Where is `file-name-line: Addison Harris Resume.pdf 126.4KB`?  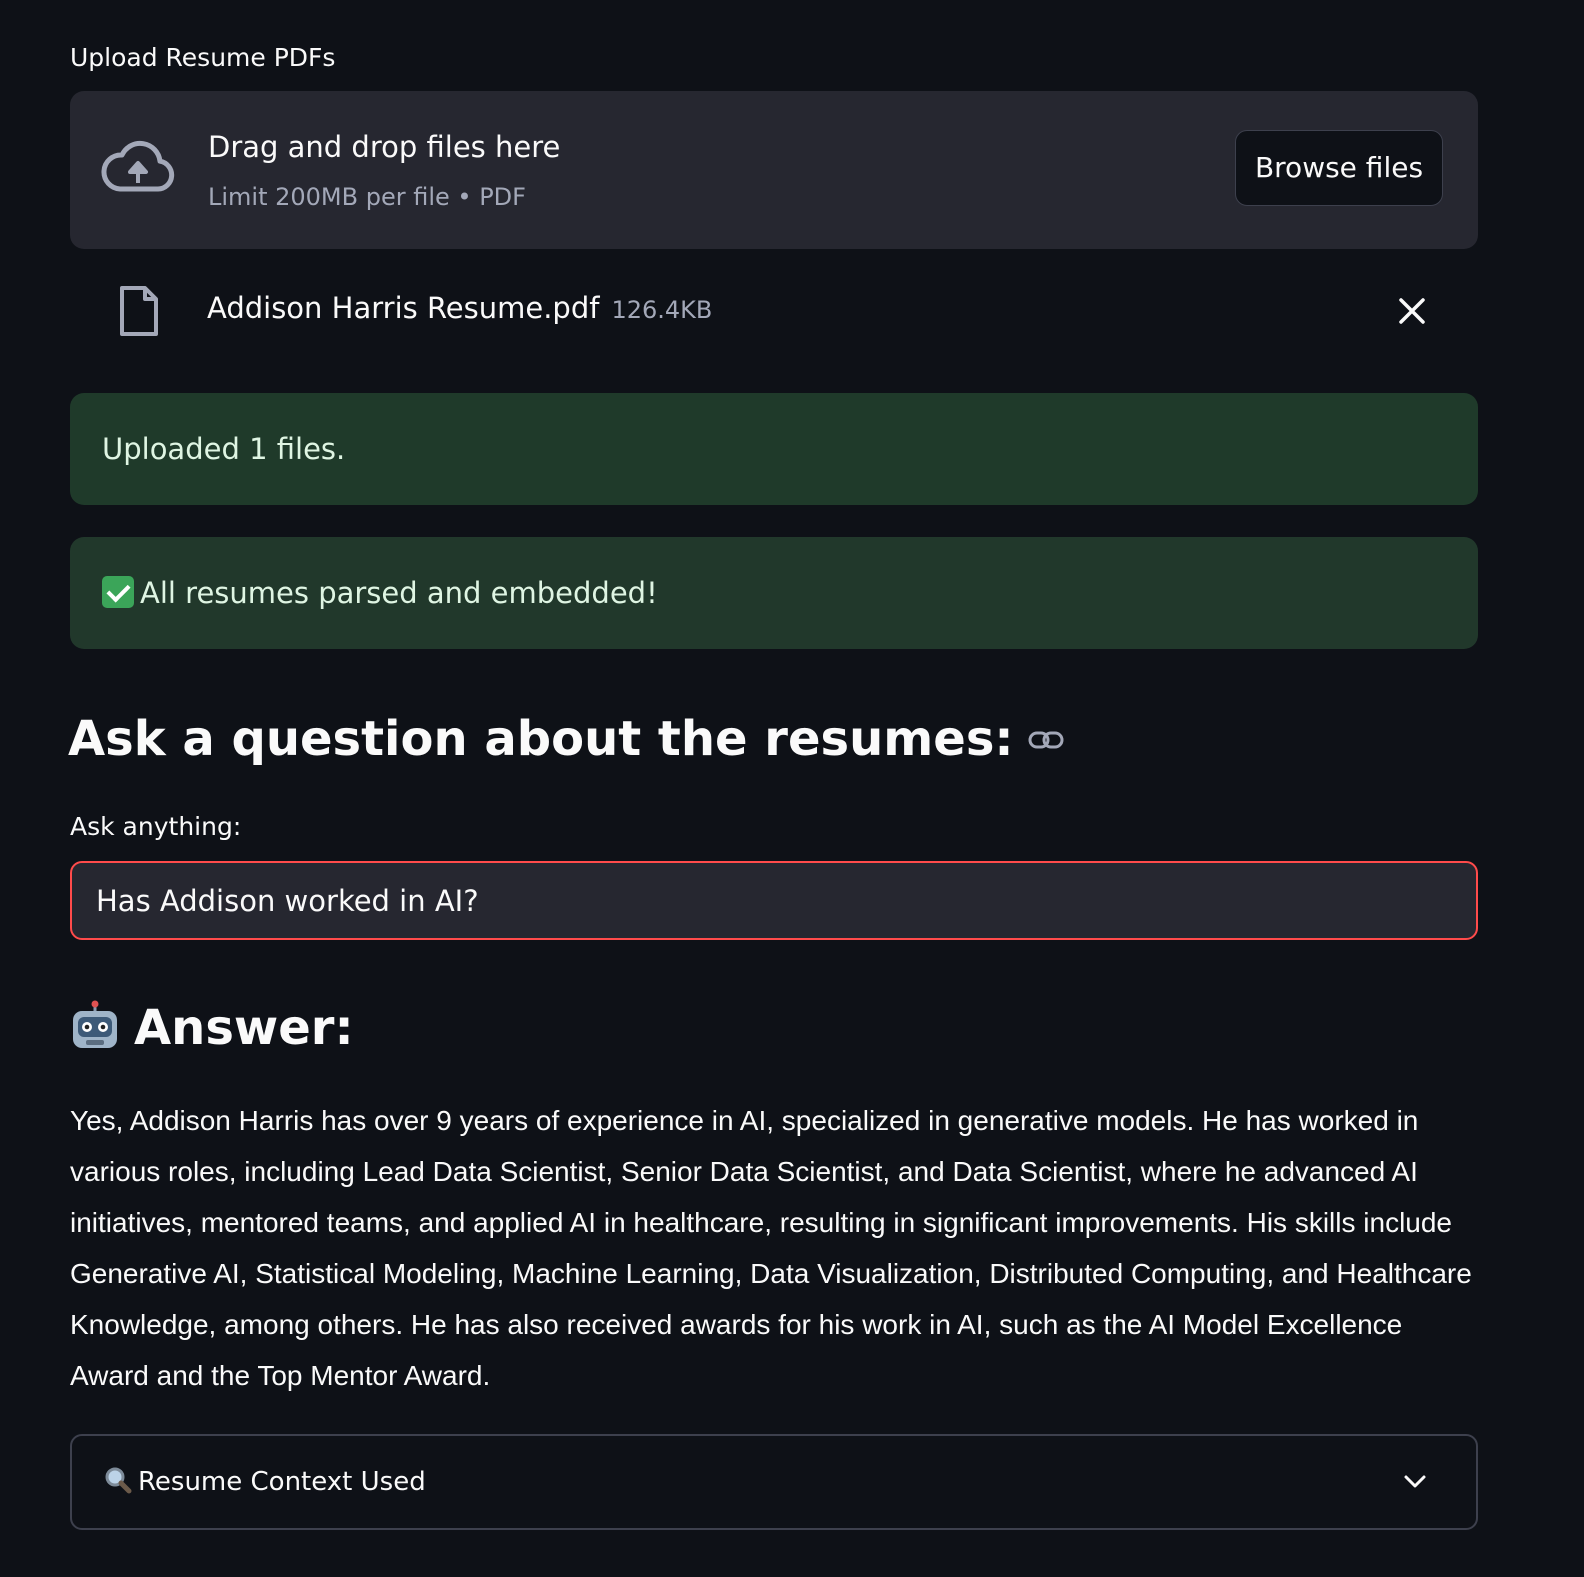 file-name-line: Addison Harris Resume.pdf 126.4KB is located at coordinates (459, 309).